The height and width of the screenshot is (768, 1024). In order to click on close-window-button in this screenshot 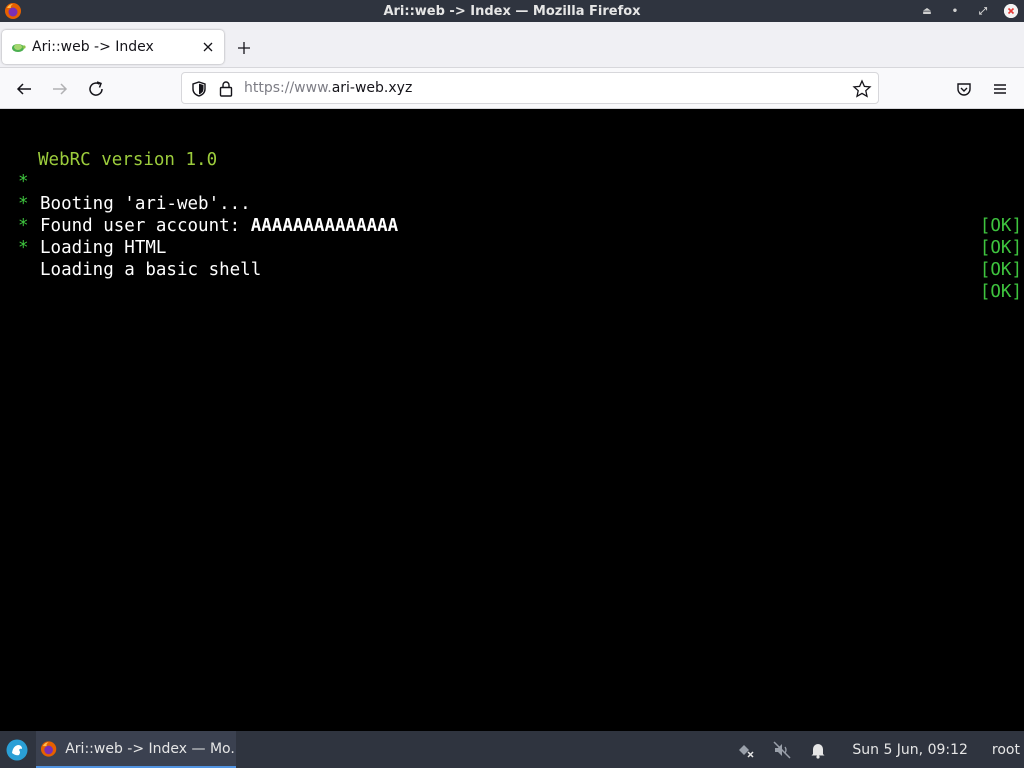, I will do `click(1011, 11)`.